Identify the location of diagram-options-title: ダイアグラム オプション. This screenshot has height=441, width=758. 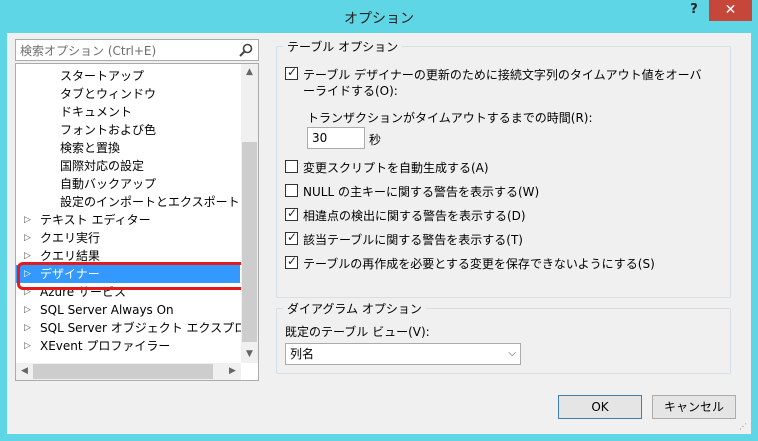
(354, 308).